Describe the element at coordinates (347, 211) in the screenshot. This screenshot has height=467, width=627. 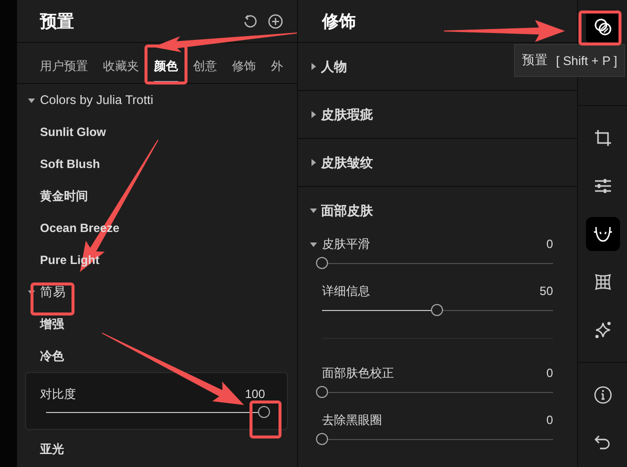
I see `section-title: 面部皮肤` at that location.